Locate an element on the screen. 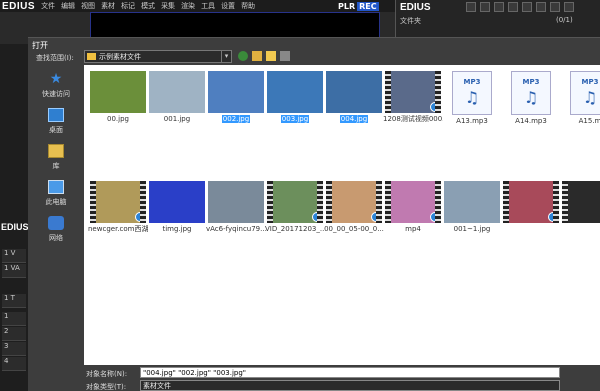  lookin-dropdown: 示例素材文件 ▾ is located at coordinates (158, 56).